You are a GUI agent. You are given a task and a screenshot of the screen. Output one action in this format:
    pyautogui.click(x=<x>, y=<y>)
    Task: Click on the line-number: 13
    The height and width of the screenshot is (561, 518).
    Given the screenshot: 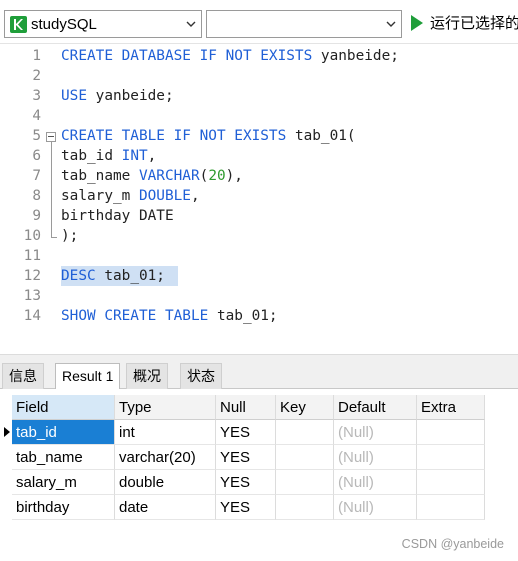 What is the action you would take?
    pyautogui.click(x=32, y=296)
    